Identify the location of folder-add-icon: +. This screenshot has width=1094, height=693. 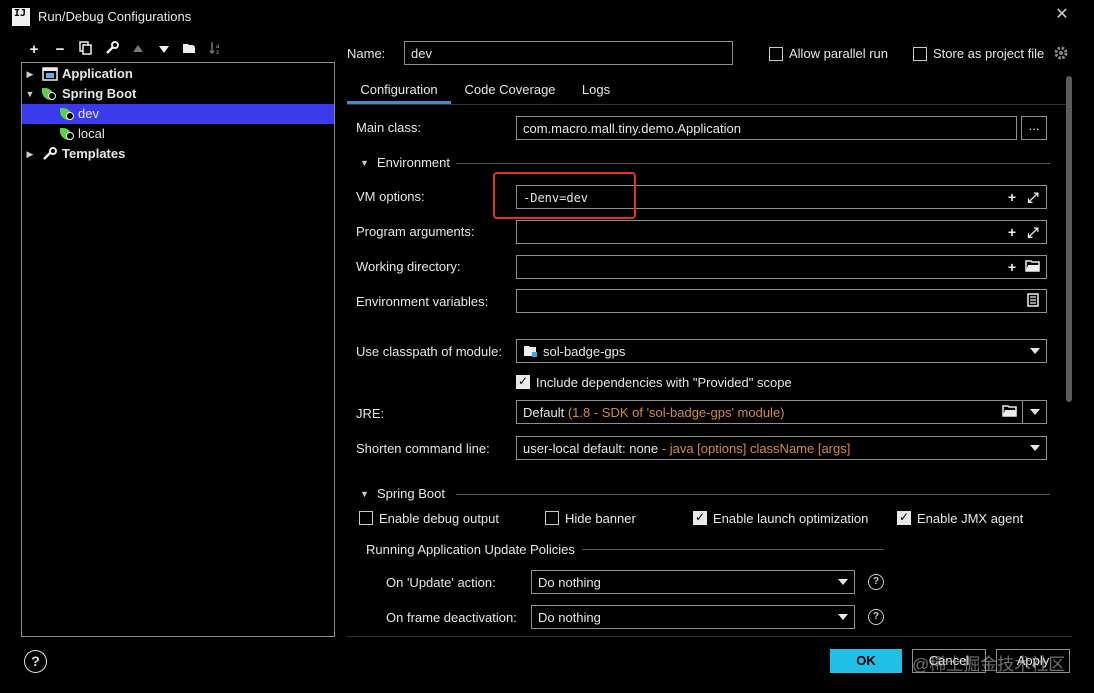
(190, 50).